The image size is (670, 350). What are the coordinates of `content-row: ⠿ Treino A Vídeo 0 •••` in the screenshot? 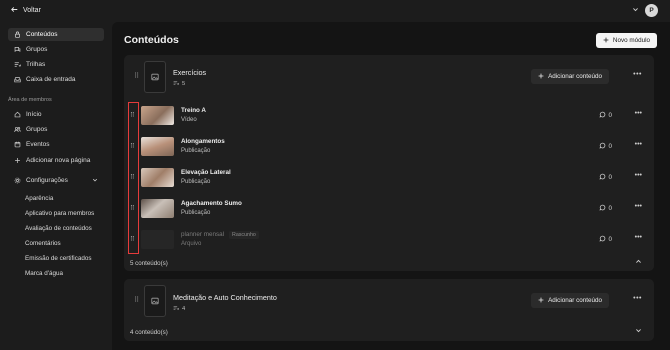 It's located at (389, 116).